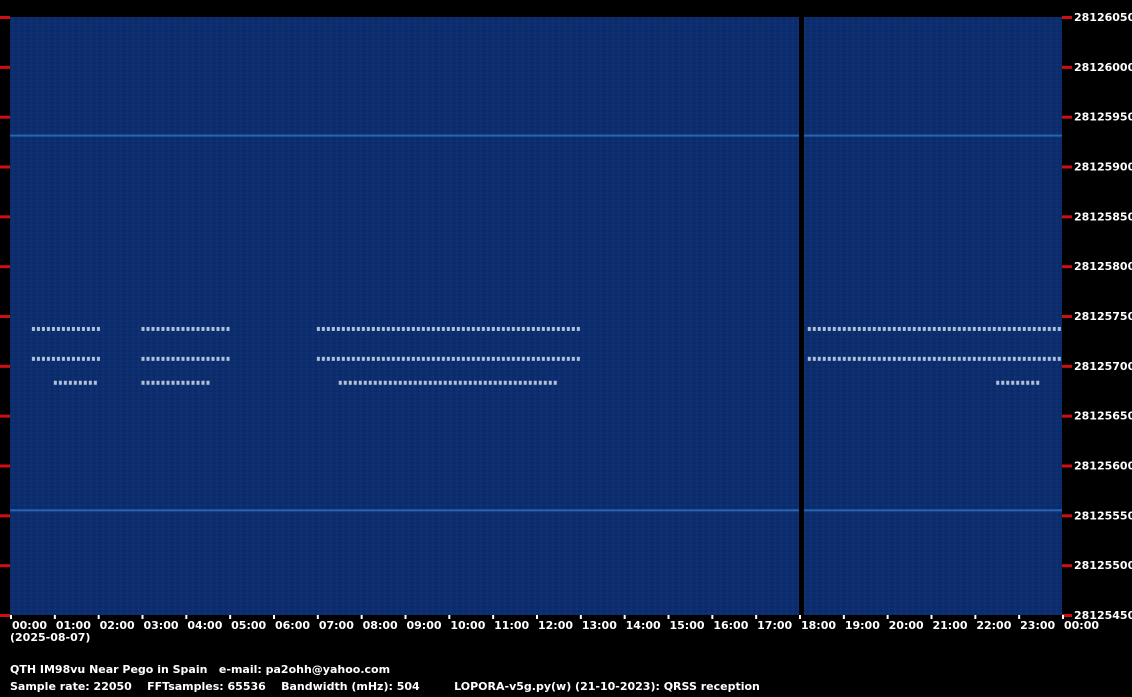  I want to click on x-tick-label: 13:00, so click(599, 625).